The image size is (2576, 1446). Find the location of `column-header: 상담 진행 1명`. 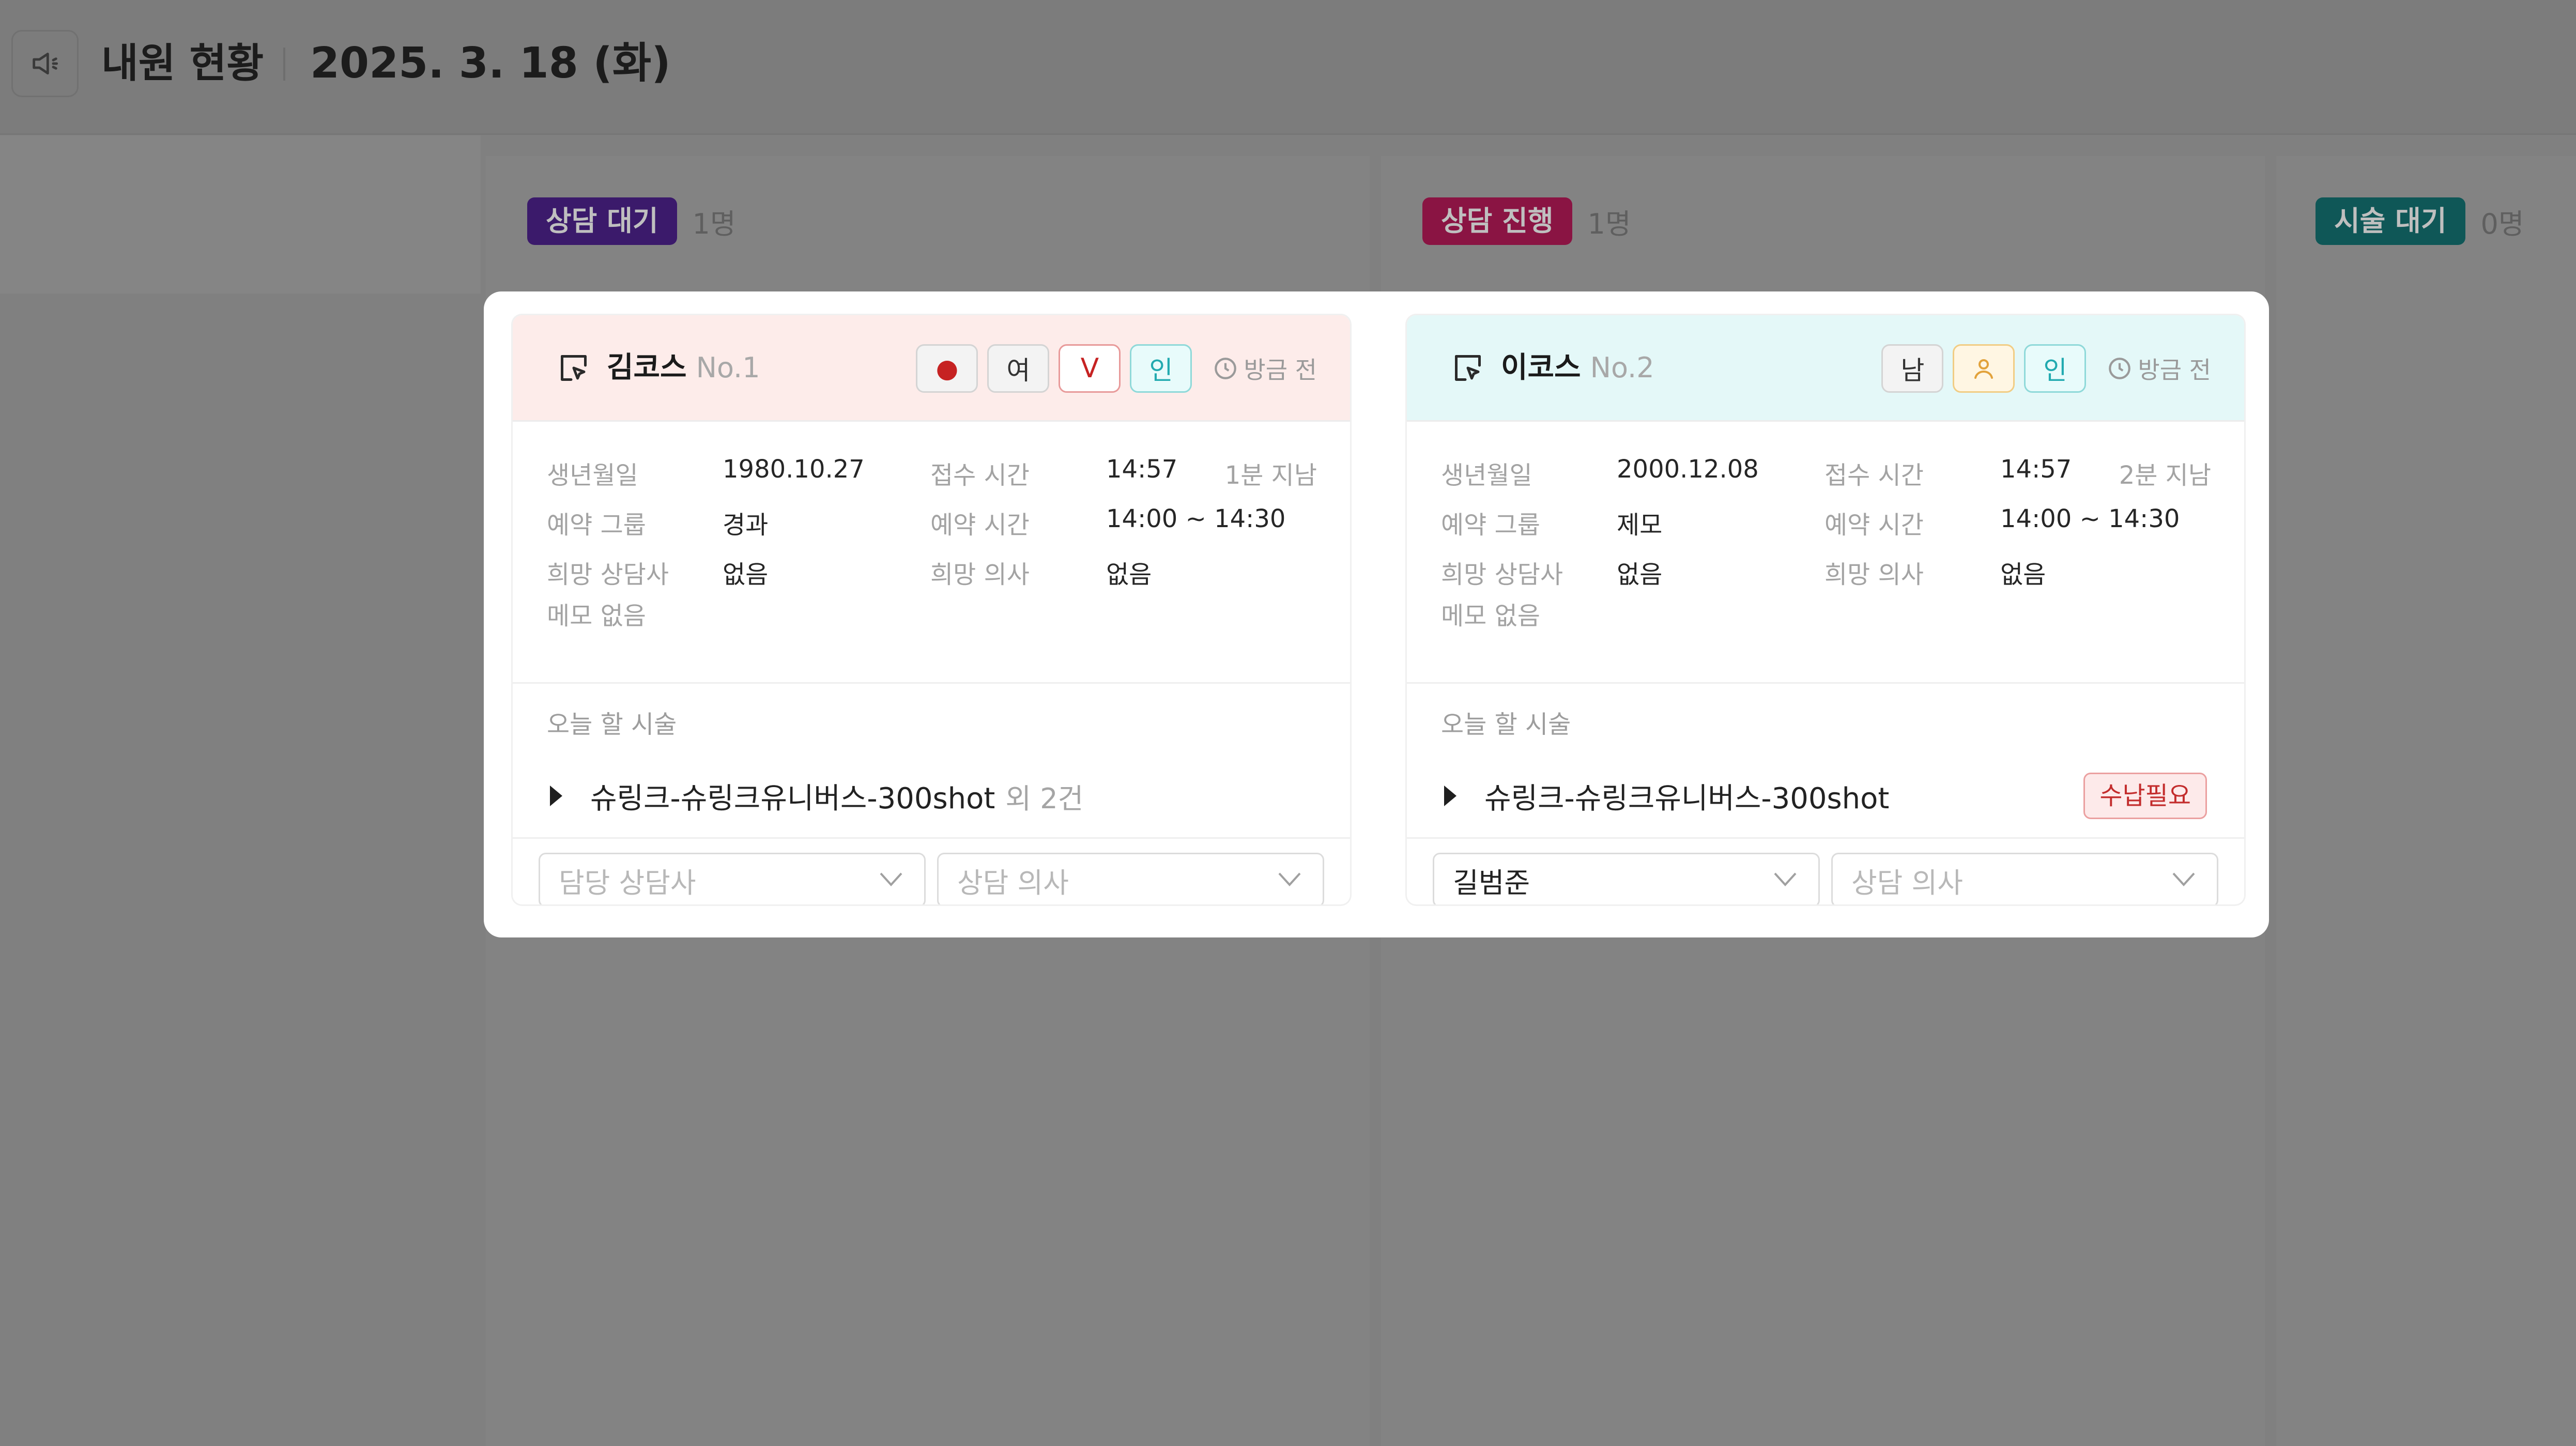

column-header: 상담 진행 1명 is located at coordinates (1526, 221).